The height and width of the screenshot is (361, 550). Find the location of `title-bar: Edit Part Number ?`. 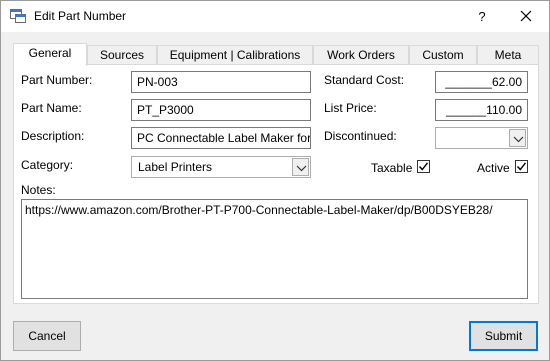

title-bar: Edit Part Number ? is located at coordinates (275, 16).